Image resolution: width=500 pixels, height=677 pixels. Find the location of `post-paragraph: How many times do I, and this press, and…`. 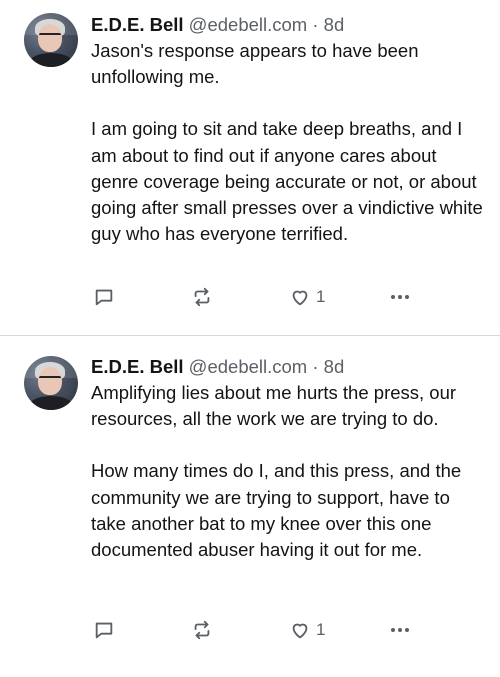

post-paragraph: How many times do I, and this press, and… is located at coordinates (276, 510).